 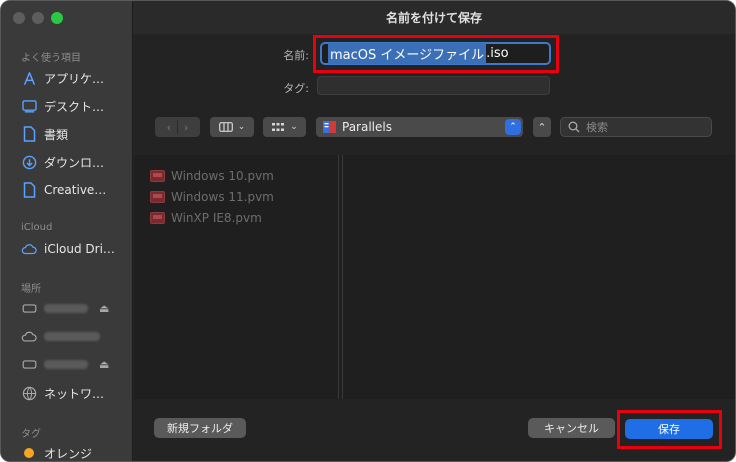 What do you see at coordinates (37, 227) in the screenshot?
I see `icloud-header: iCloud` at bounding box center [37, 227].